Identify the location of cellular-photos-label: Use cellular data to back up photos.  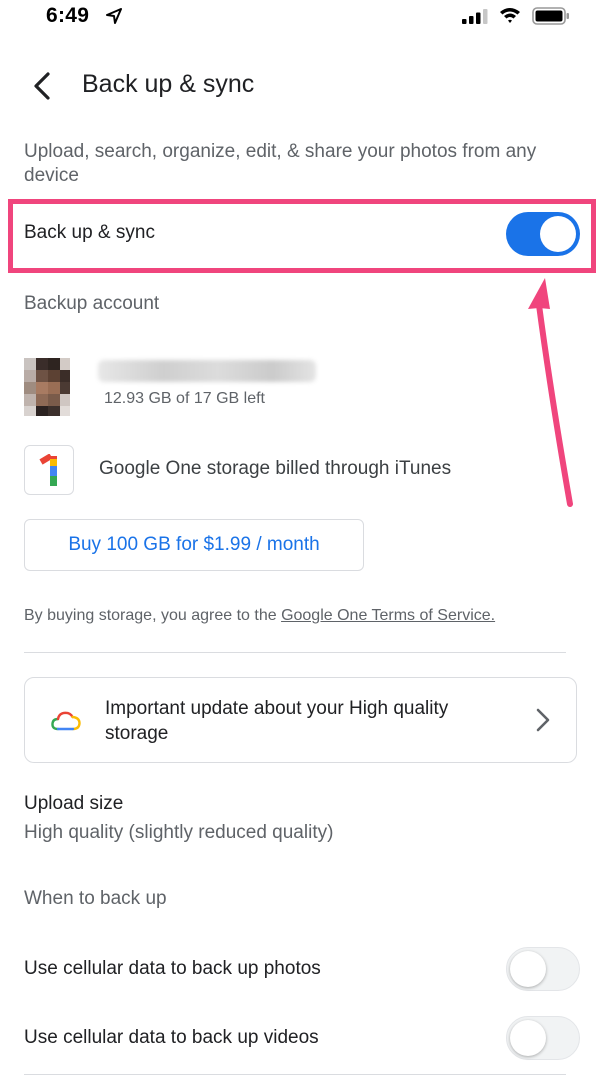
(172, 968).